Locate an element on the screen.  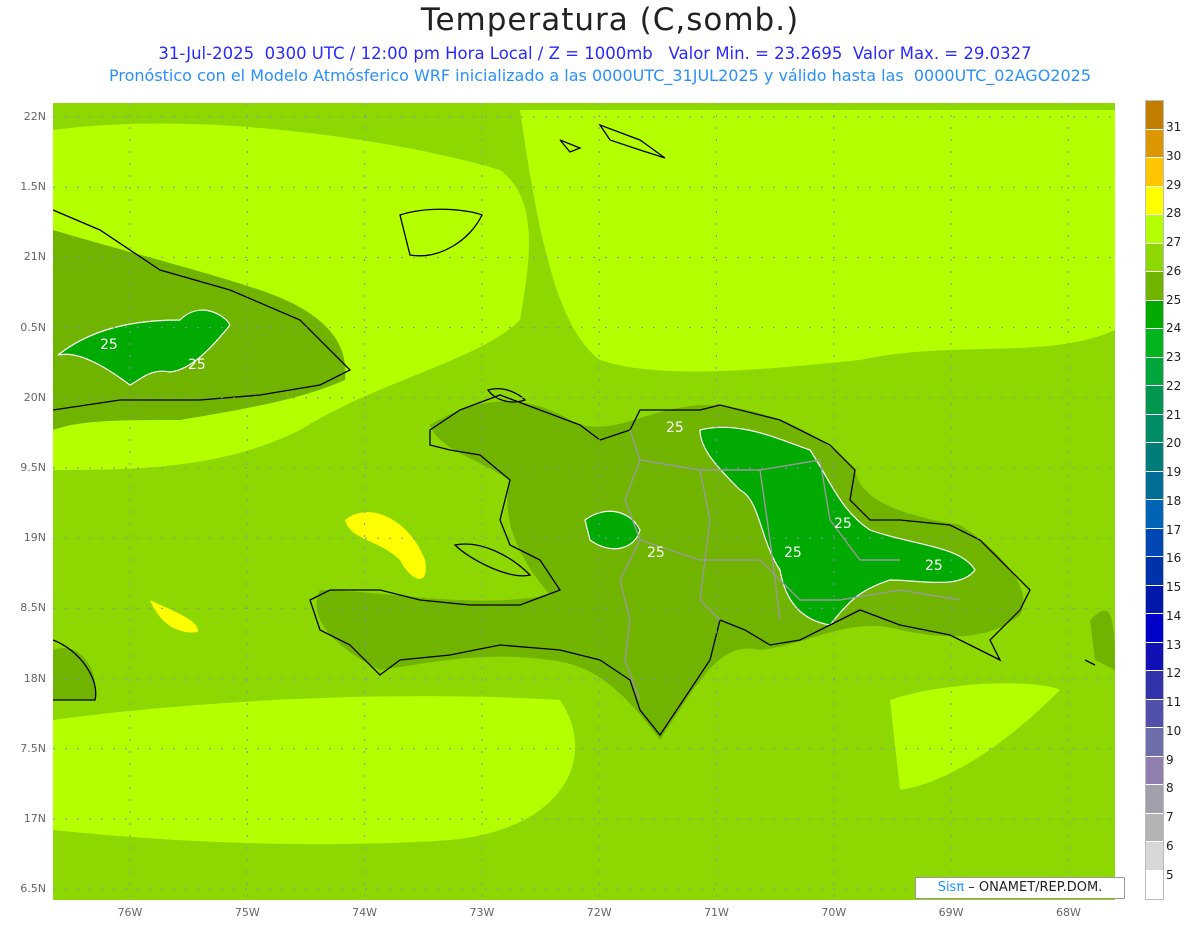
lon-label: 71W is located at coordinates (716, 912).